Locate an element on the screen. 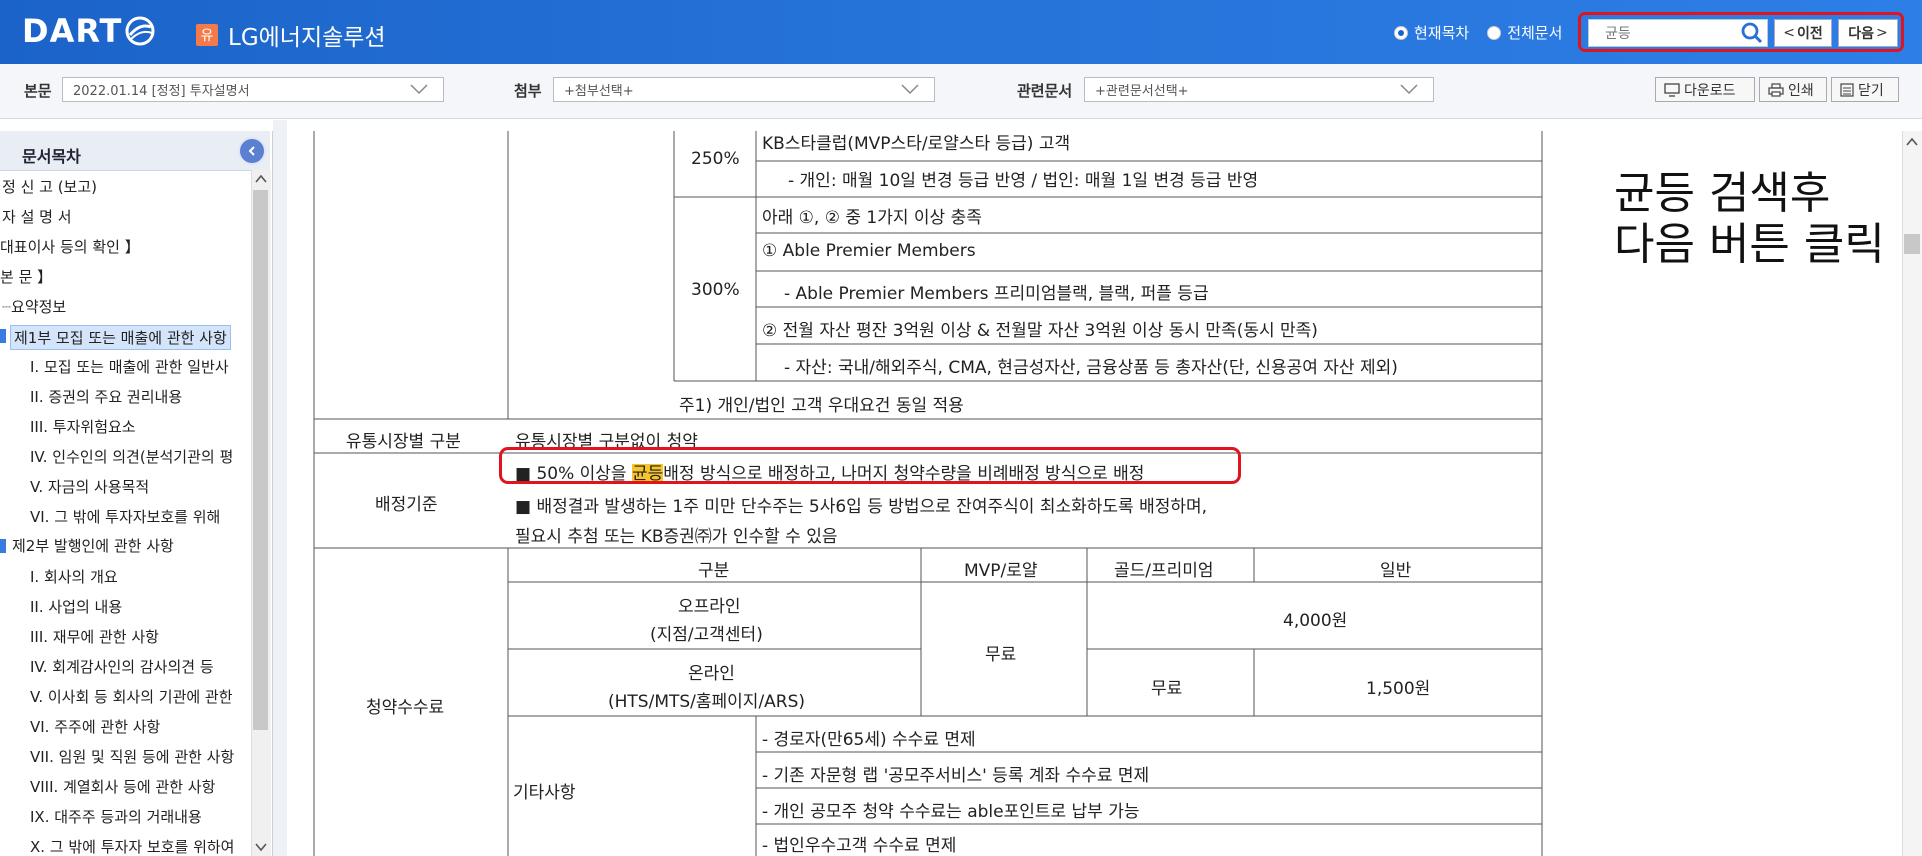  dart-logo: DART is located at coordinates (89, 31).